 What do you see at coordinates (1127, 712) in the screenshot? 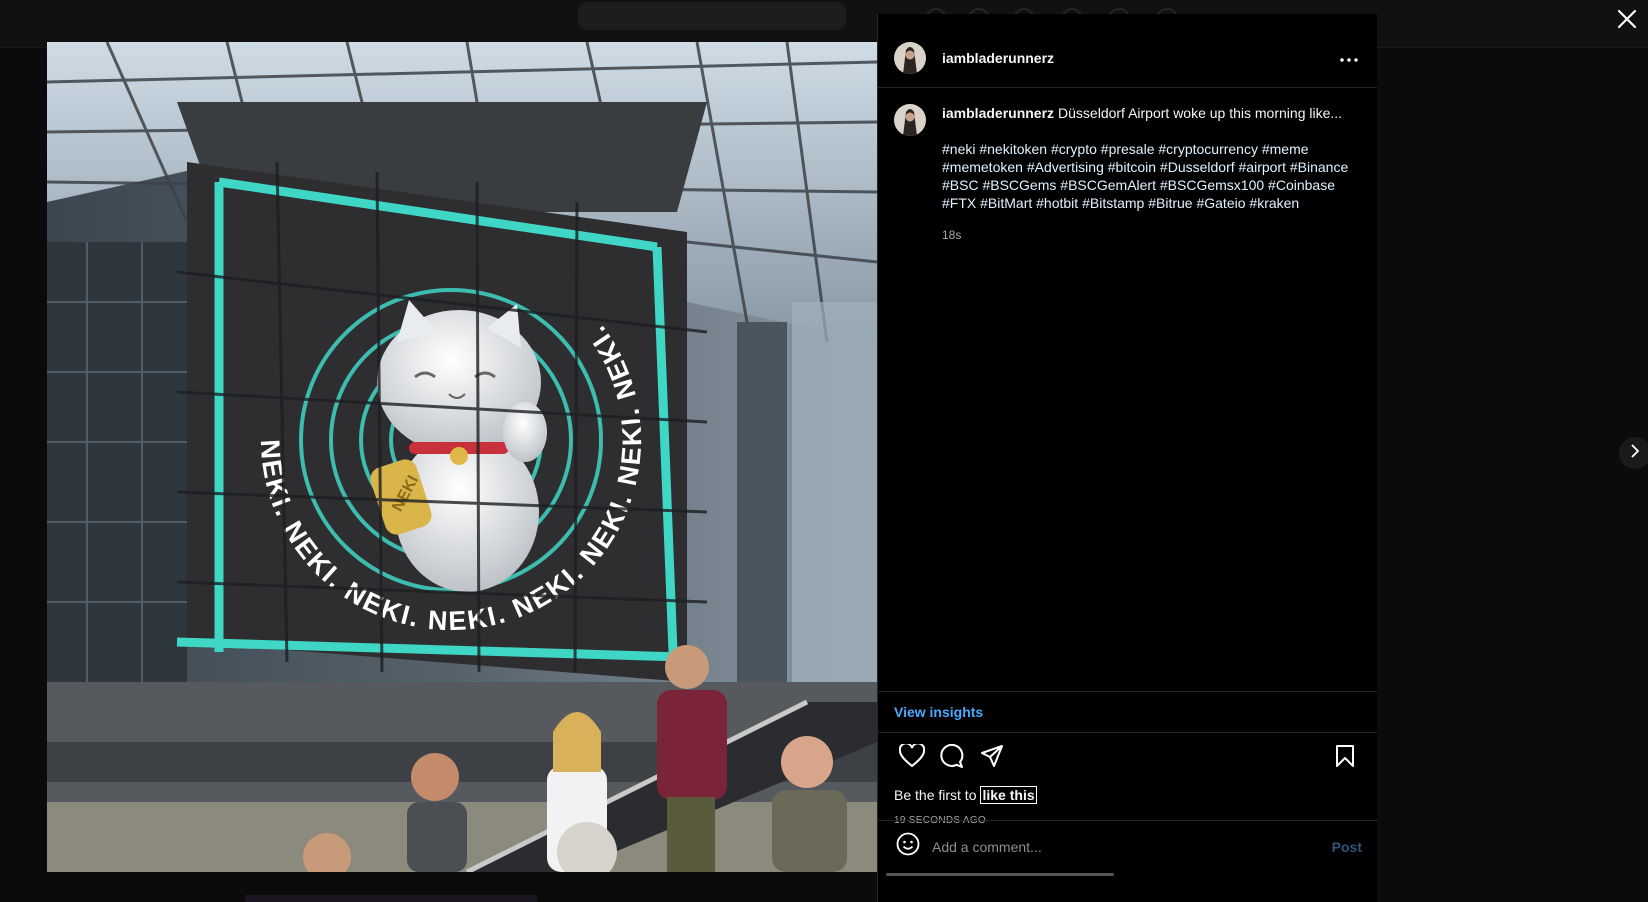
I see `insights-row: View insights` at bounding box center [1127, 712].